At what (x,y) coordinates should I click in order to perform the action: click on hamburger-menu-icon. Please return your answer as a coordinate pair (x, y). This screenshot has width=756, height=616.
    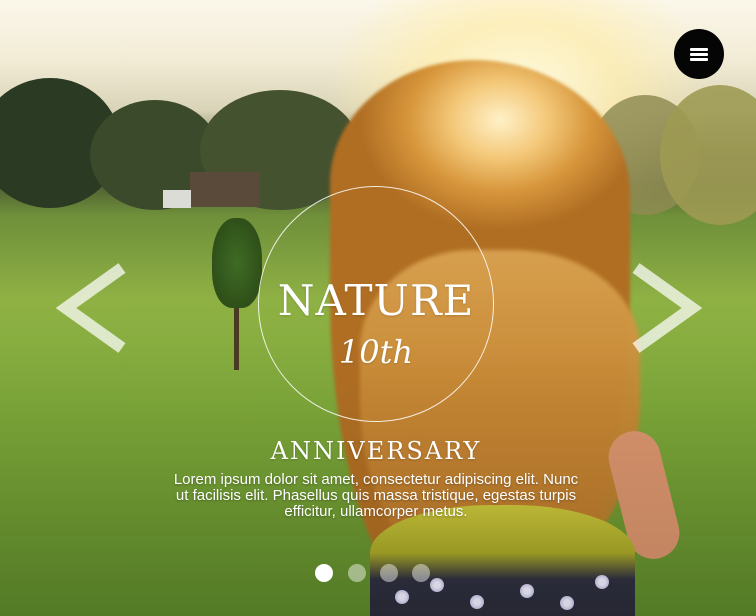
    Looking at the image, I should click on (699, 54).